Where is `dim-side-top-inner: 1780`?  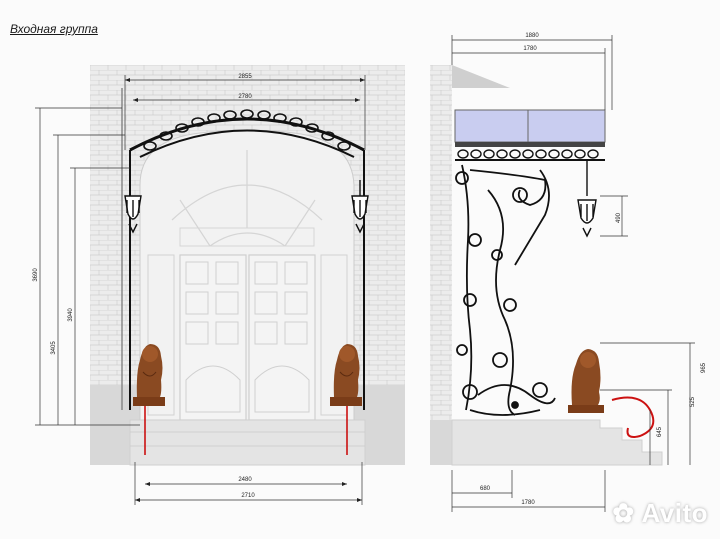 dim-side-top-inner: 1780 is located at coordinates (530, 49).